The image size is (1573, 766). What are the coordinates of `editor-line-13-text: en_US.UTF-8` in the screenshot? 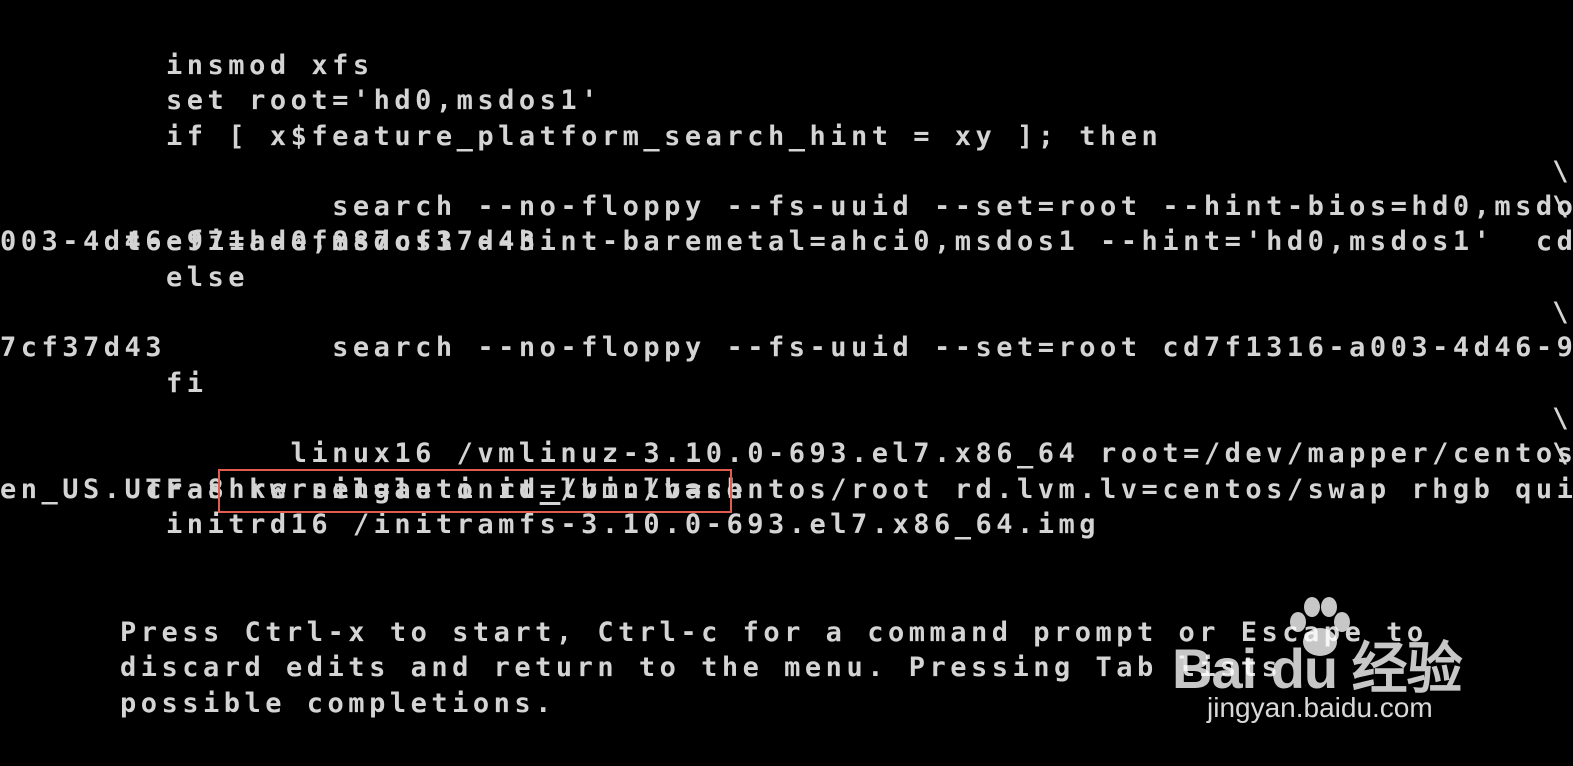 It's located at (114, 489).